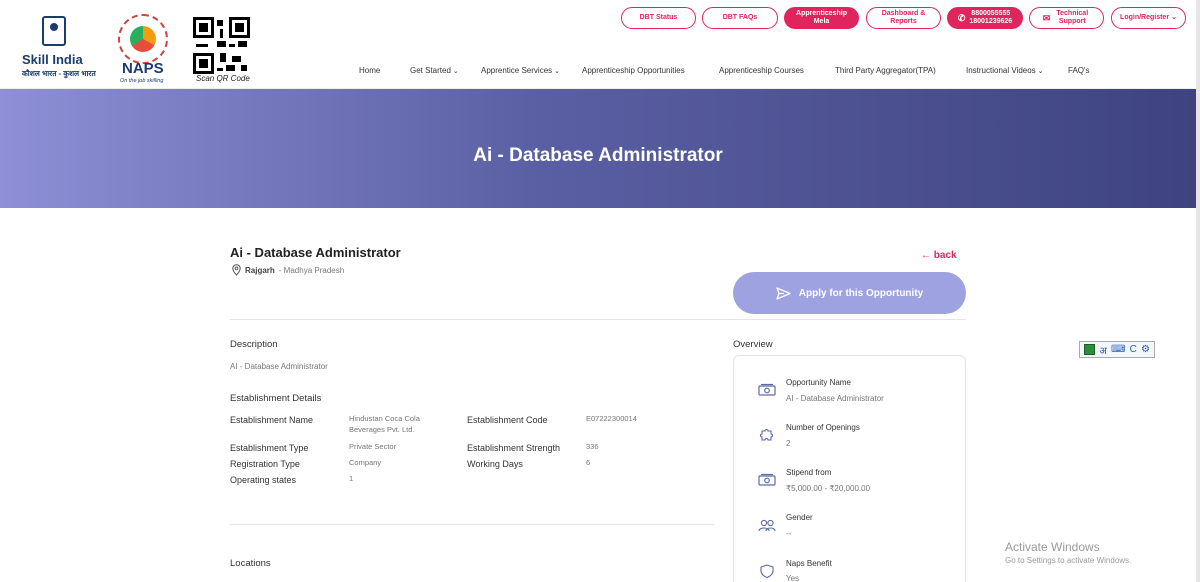 This screenshot has width=1200, height=582. Describe the element at coordinates (799, 517) in the screenshot. I see `overview-label: Gender` at that location.